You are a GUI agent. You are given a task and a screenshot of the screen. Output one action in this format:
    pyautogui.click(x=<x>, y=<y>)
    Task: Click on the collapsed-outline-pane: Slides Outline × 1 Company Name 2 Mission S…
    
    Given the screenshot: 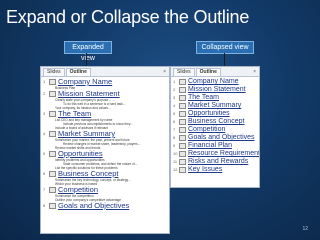 What is the action you would take?
    pyautogui.click(x=215, y=127)
    